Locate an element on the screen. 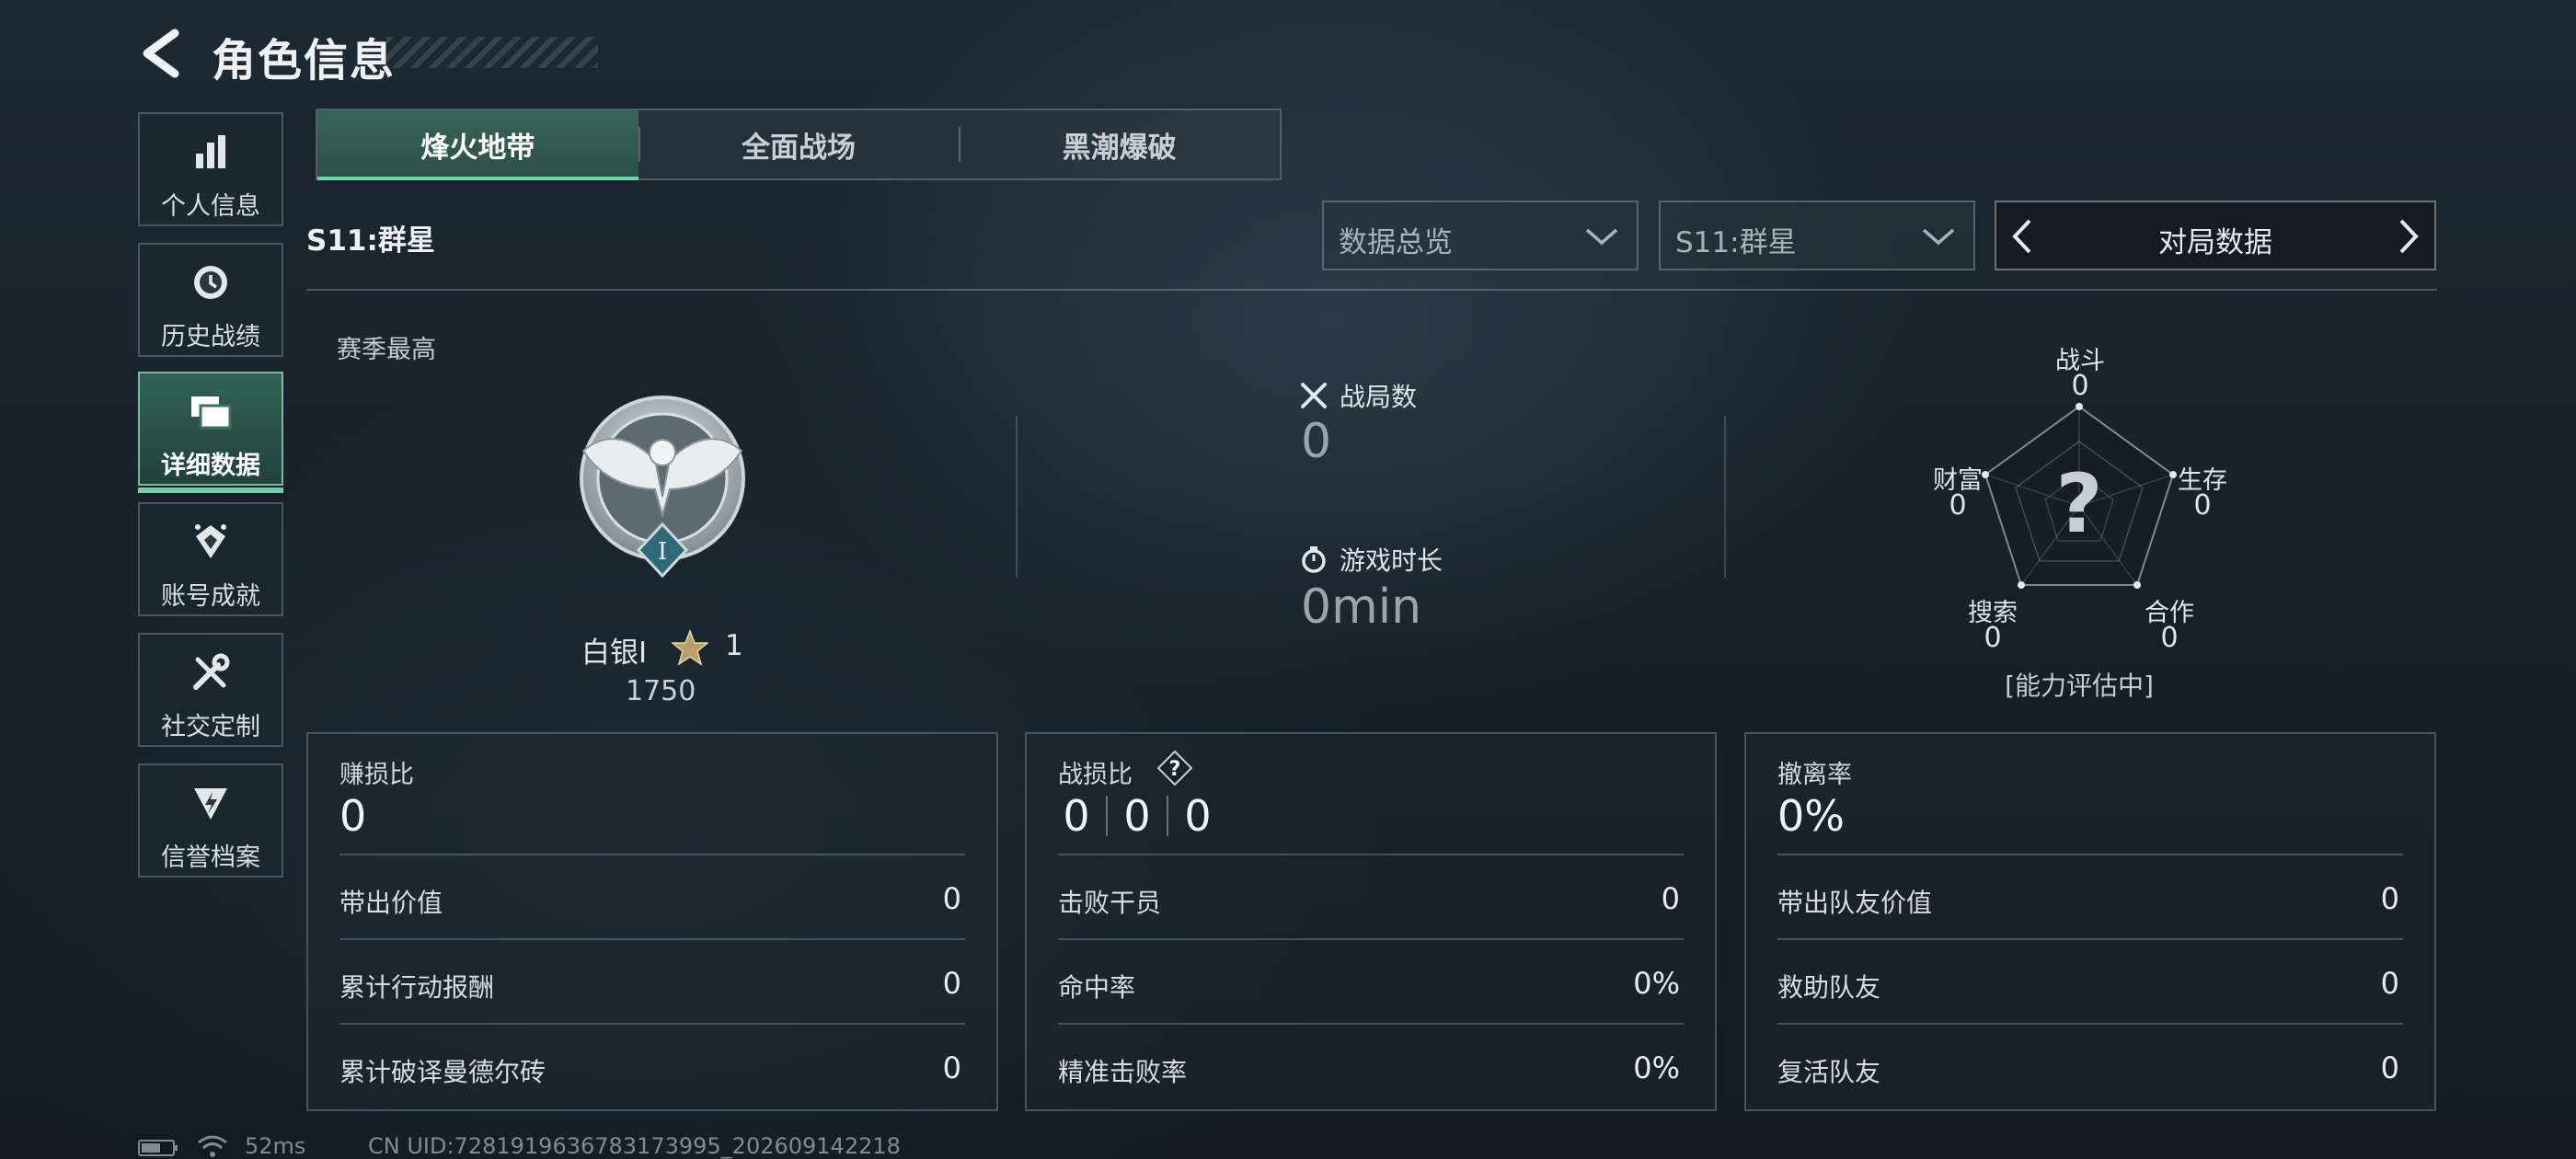 The height and width of the screenshot is (1159, 2576). card-row: 救助队友 0 is located at coordinates (2090, 981).